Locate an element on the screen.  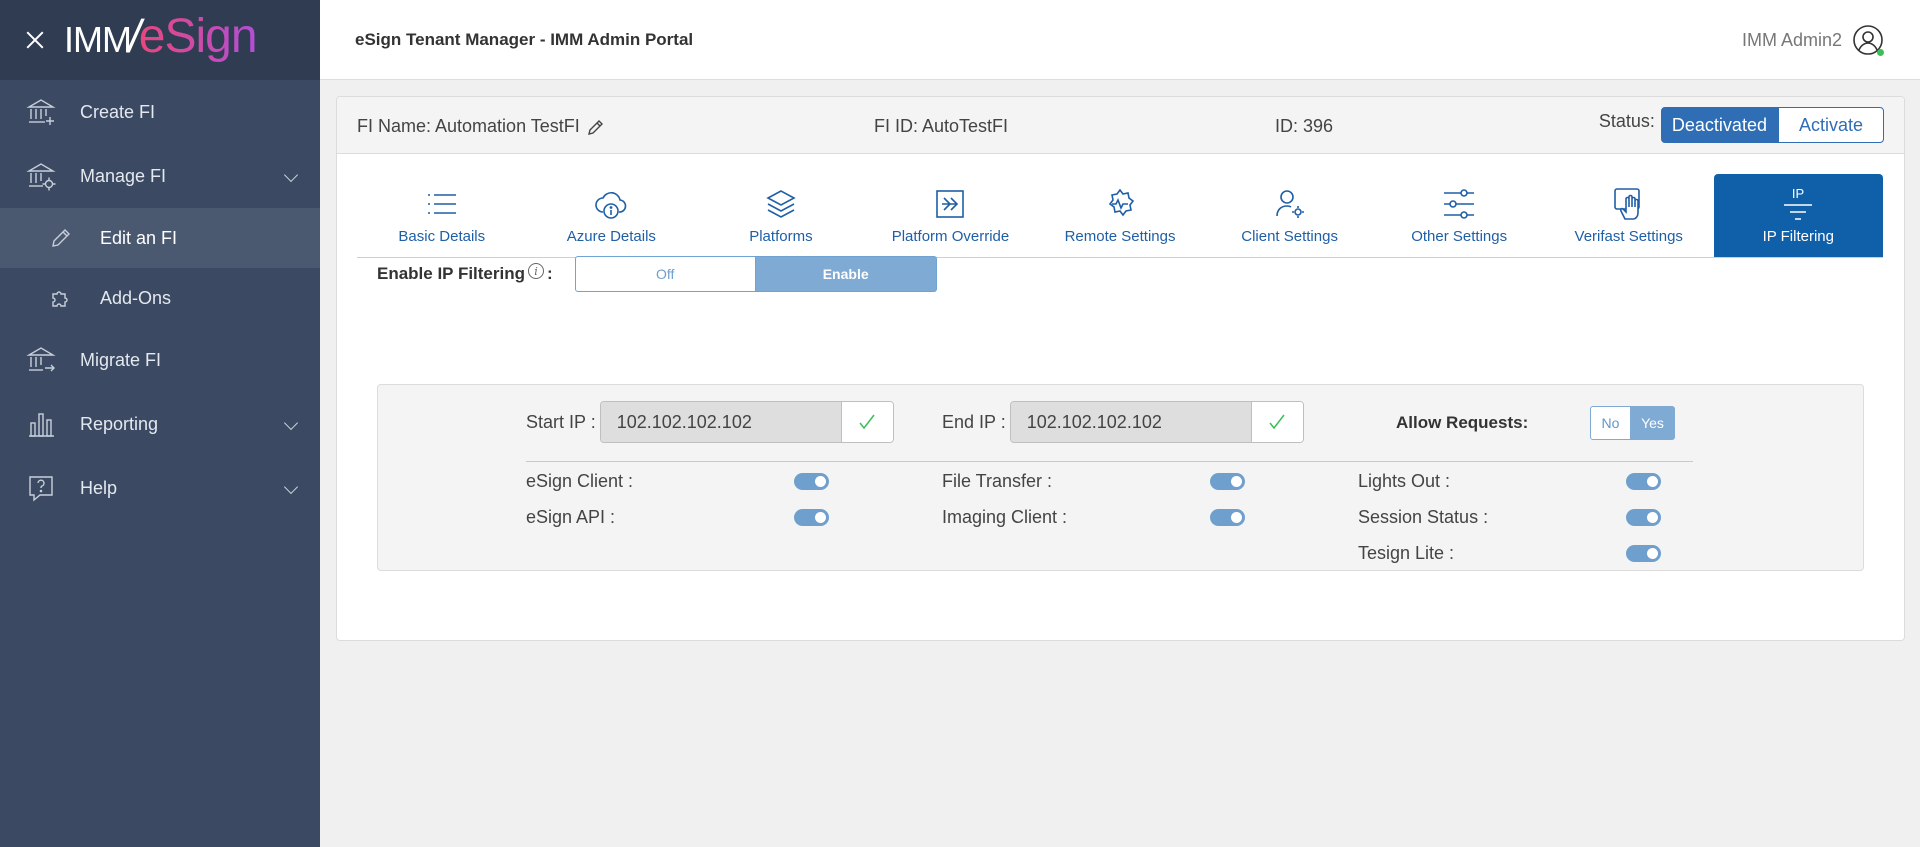
edit-pencil-icon is located at coordinates (596, 127).